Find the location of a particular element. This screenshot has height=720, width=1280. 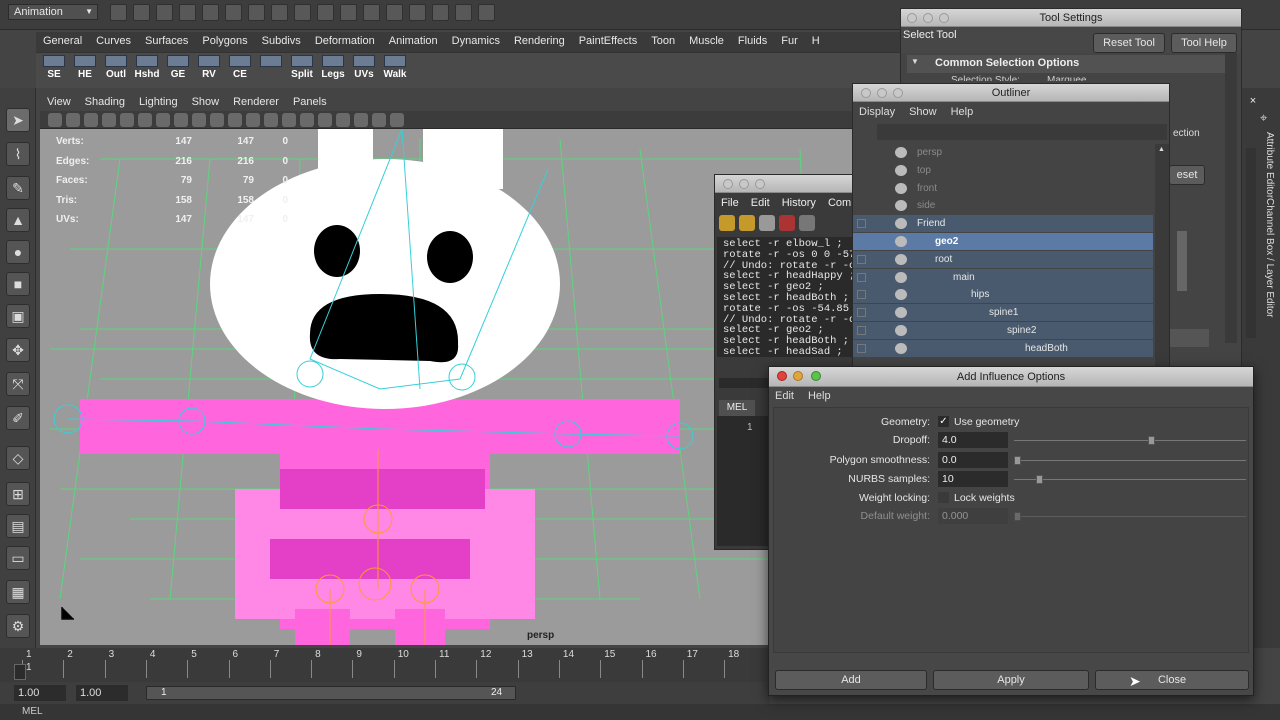

select-component-icon is located at coordinates (233, 12).